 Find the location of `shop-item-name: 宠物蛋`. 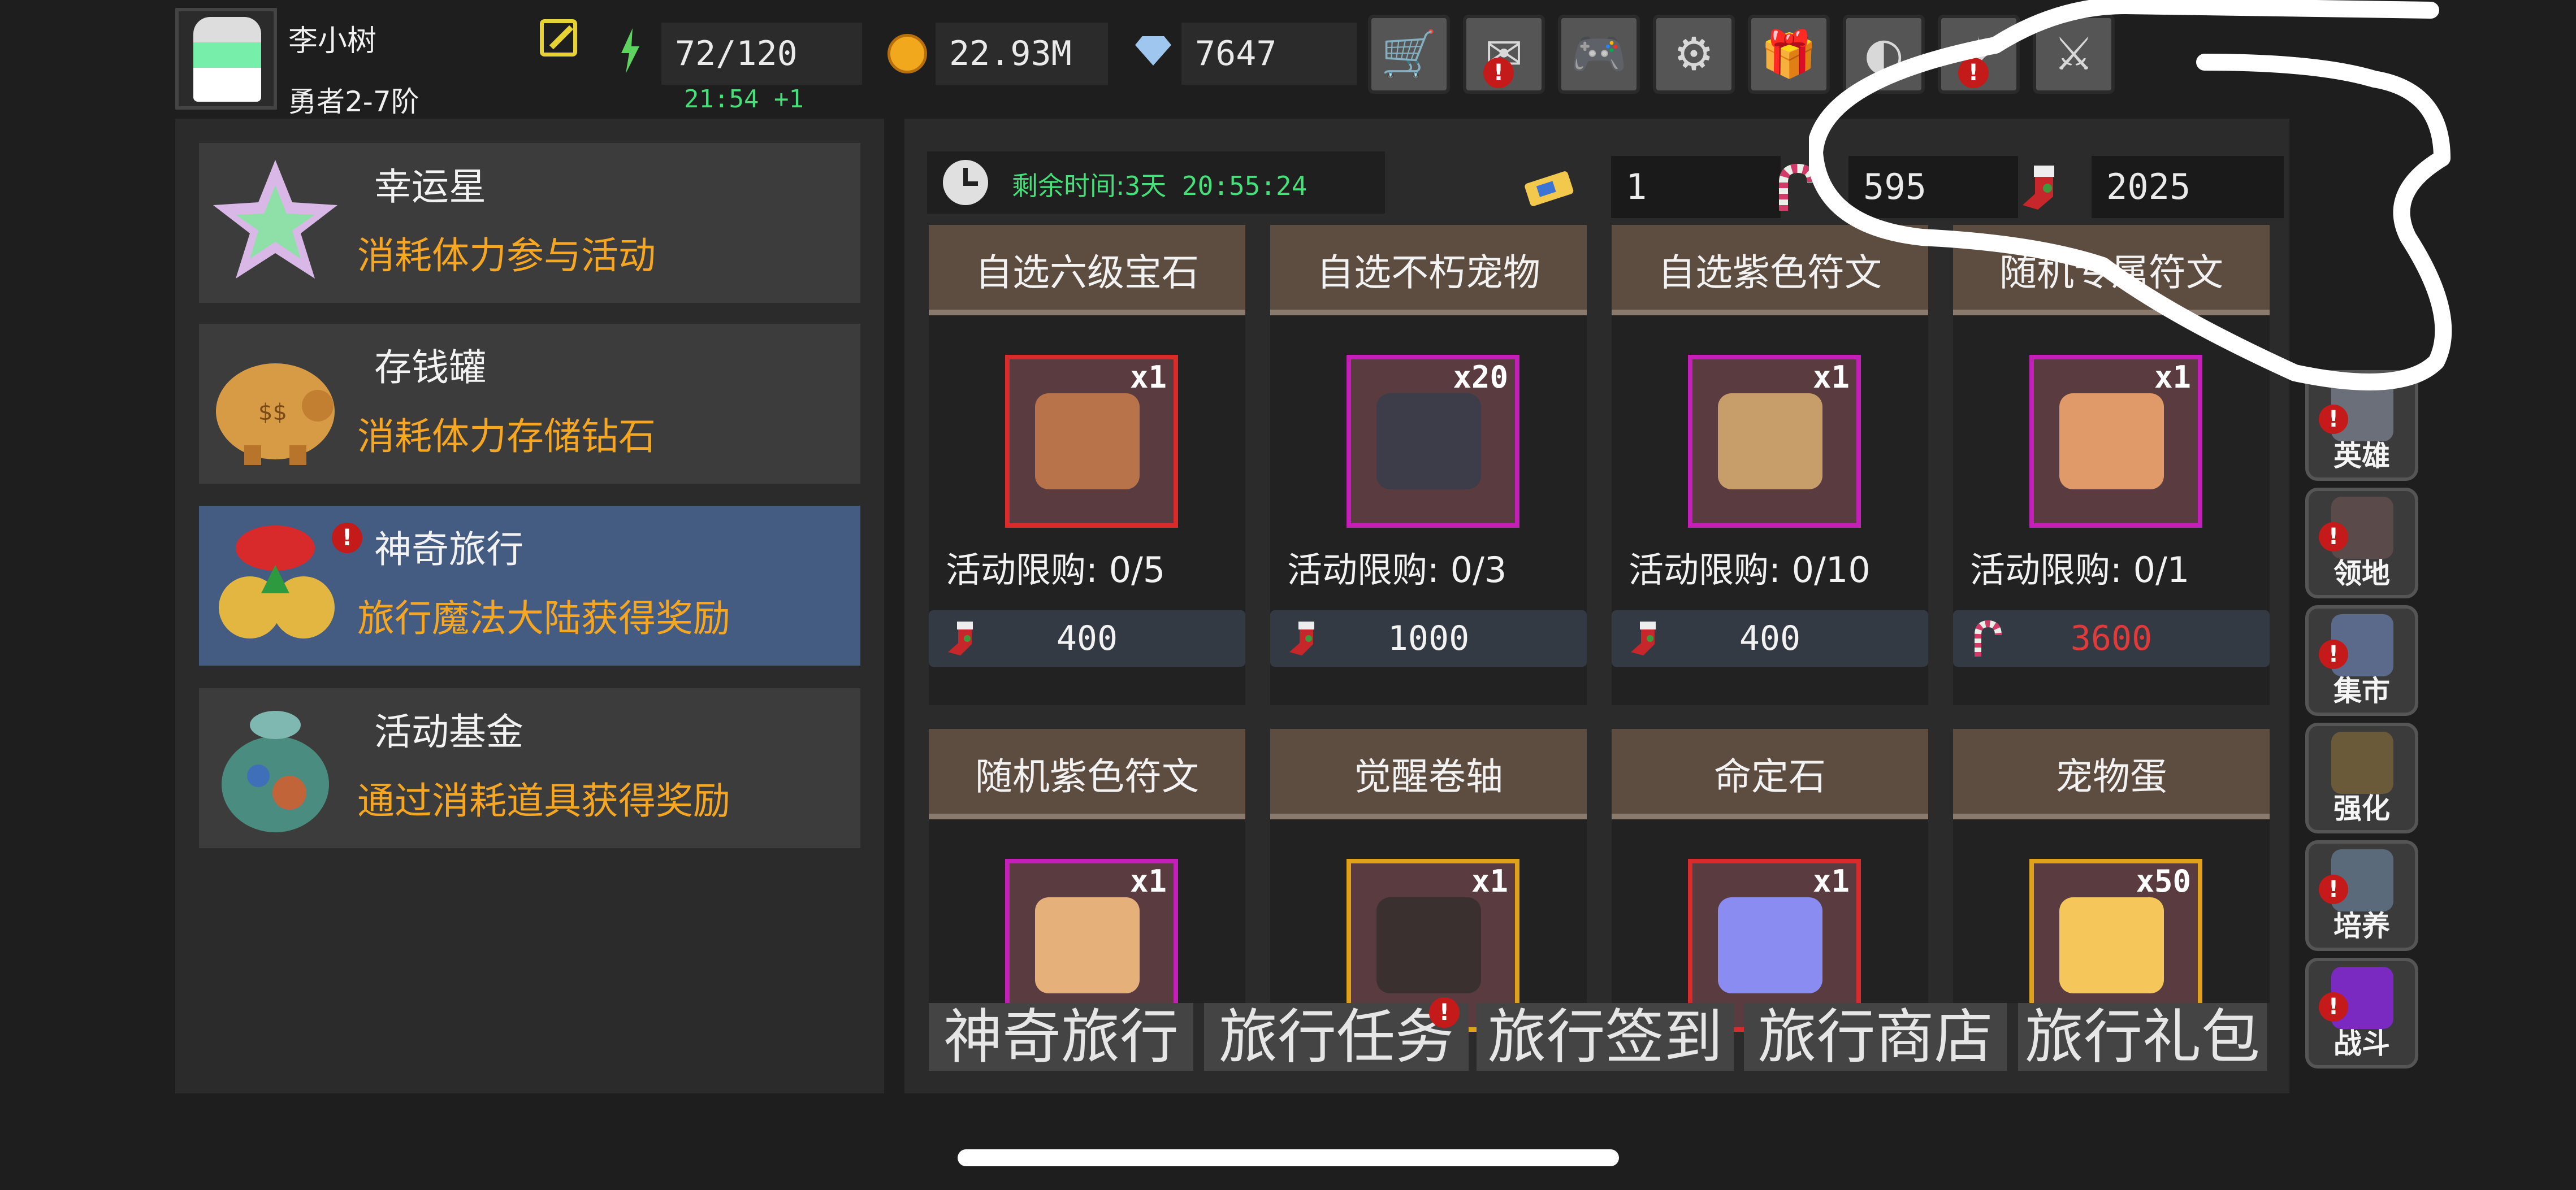

shop-item-name: 宠物蛋 is located at coordinates (2111, 774).